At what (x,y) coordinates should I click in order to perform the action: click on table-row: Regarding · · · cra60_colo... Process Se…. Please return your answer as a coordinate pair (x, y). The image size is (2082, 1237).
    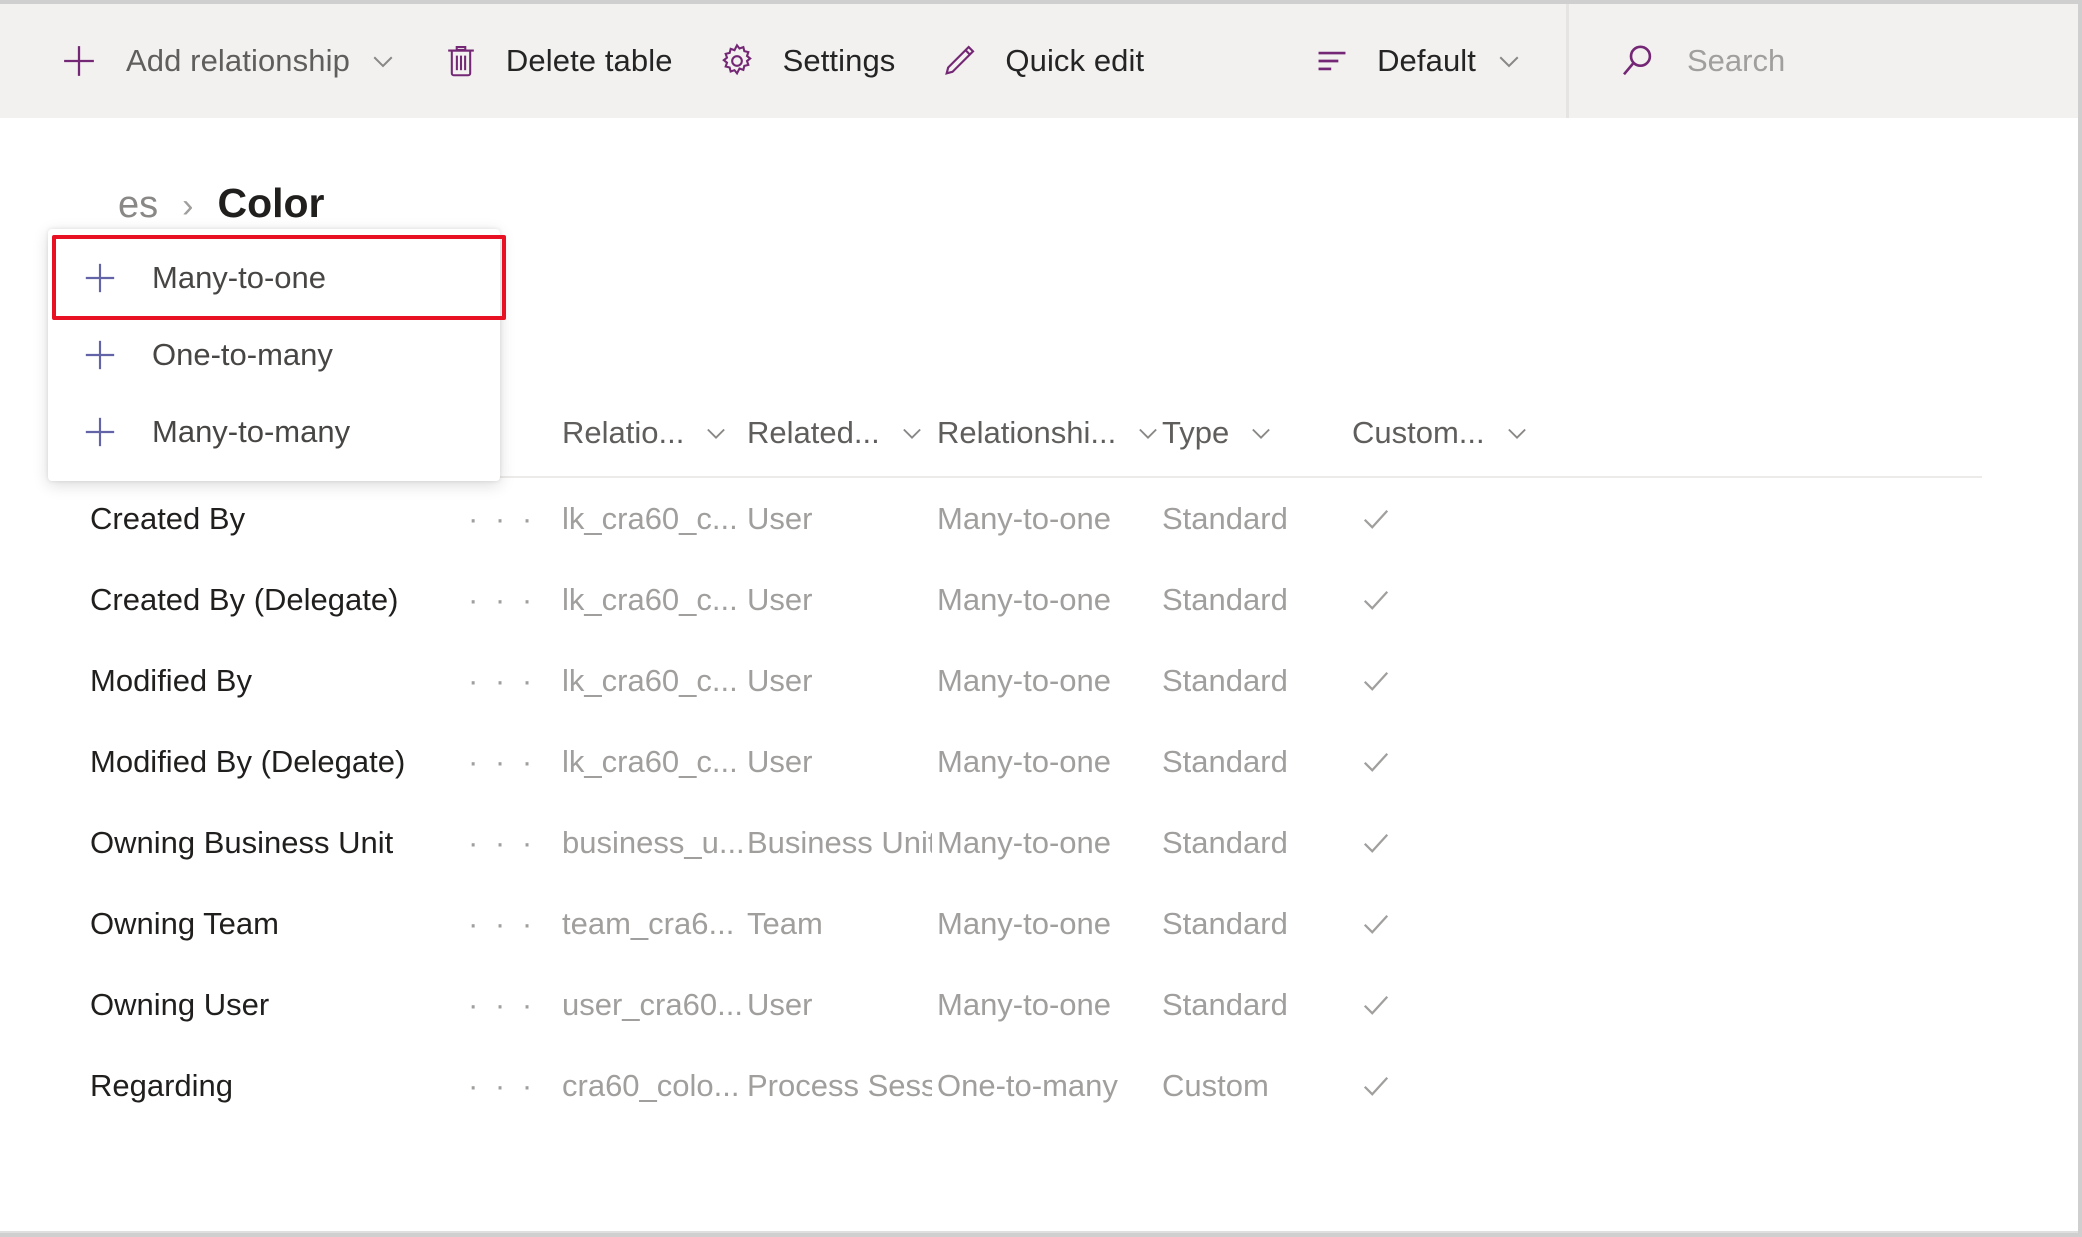
    Looking at the image, I should click on (1036, 1085).